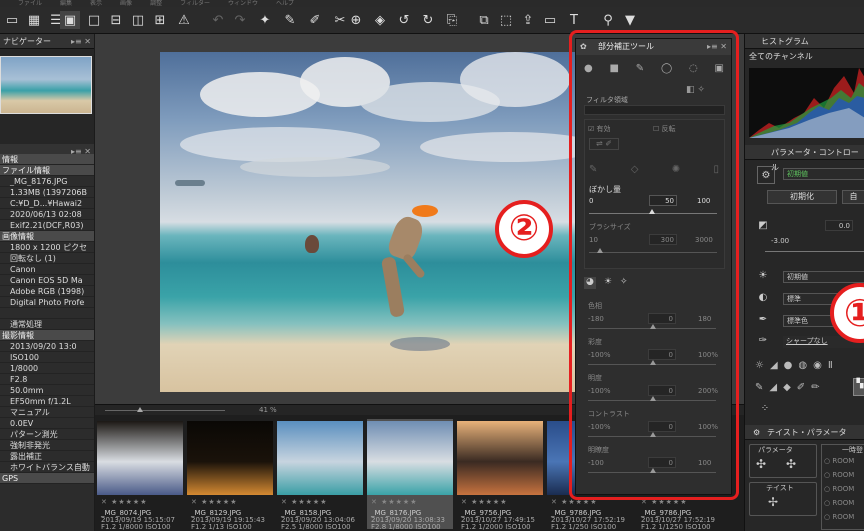  Describe the element at coordinates (47, 236) in the screenshot. I see `info-section-header: 画像情報` at that location.